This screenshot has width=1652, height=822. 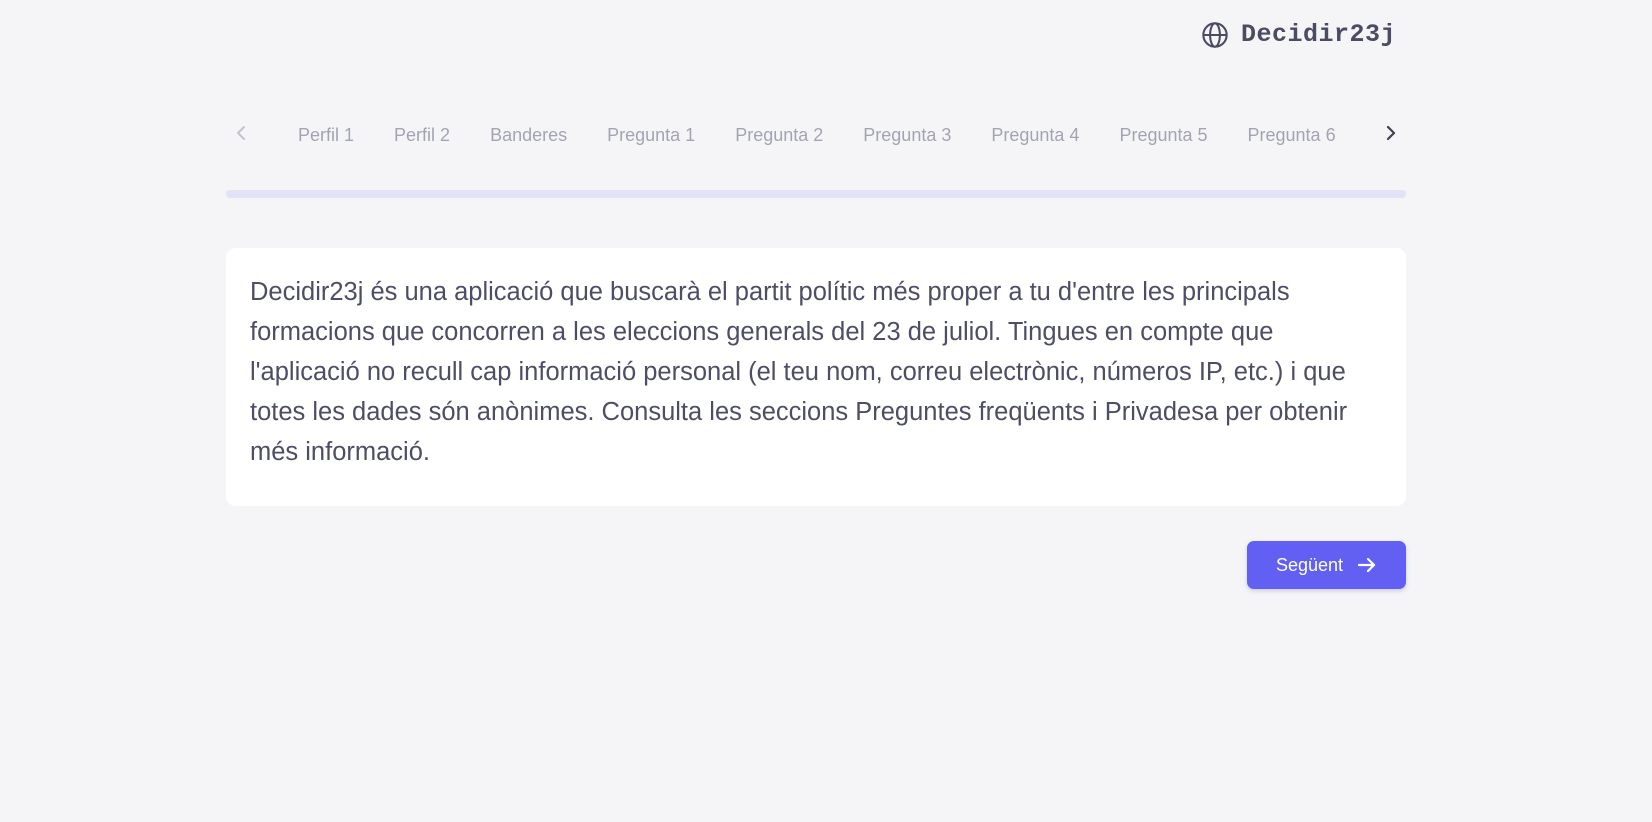 I want to click on steps-prev-button, so click(x=242, y=135).